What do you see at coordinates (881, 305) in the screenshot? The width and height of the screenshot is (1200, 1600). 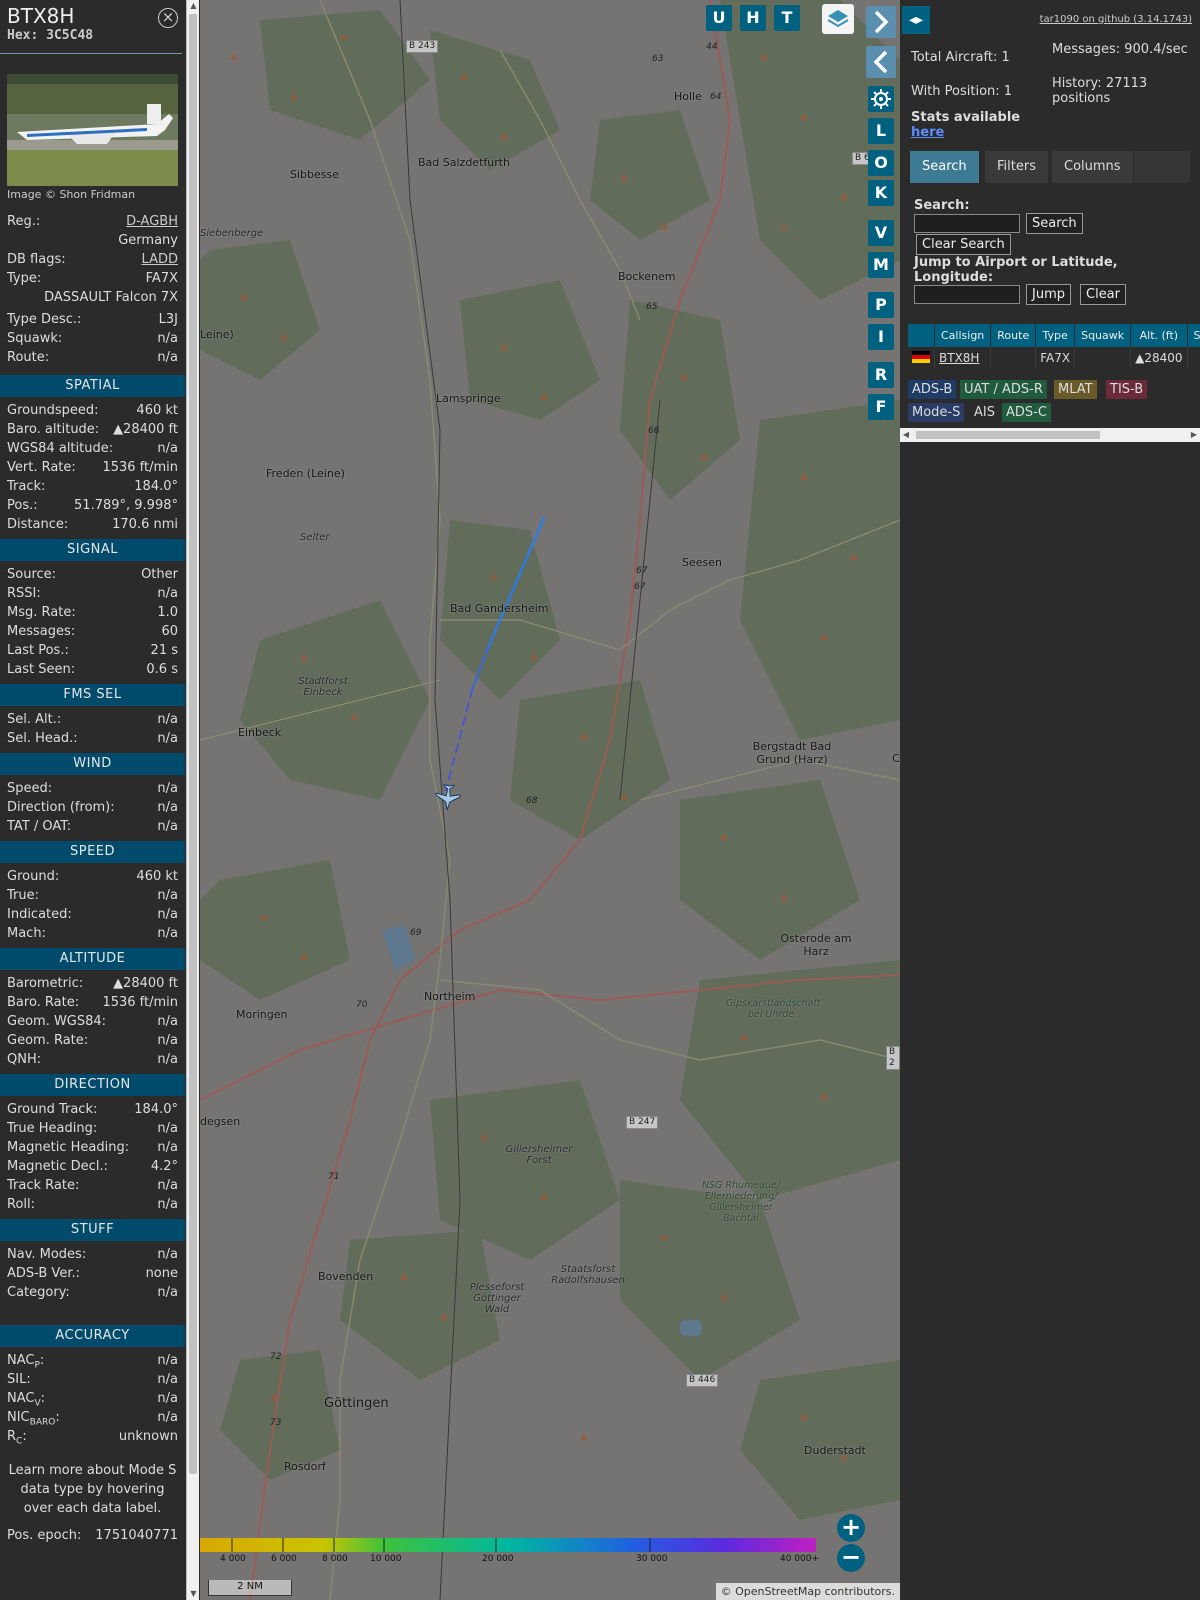 I see `map-button-p: P` at bounding box center [881, 305].